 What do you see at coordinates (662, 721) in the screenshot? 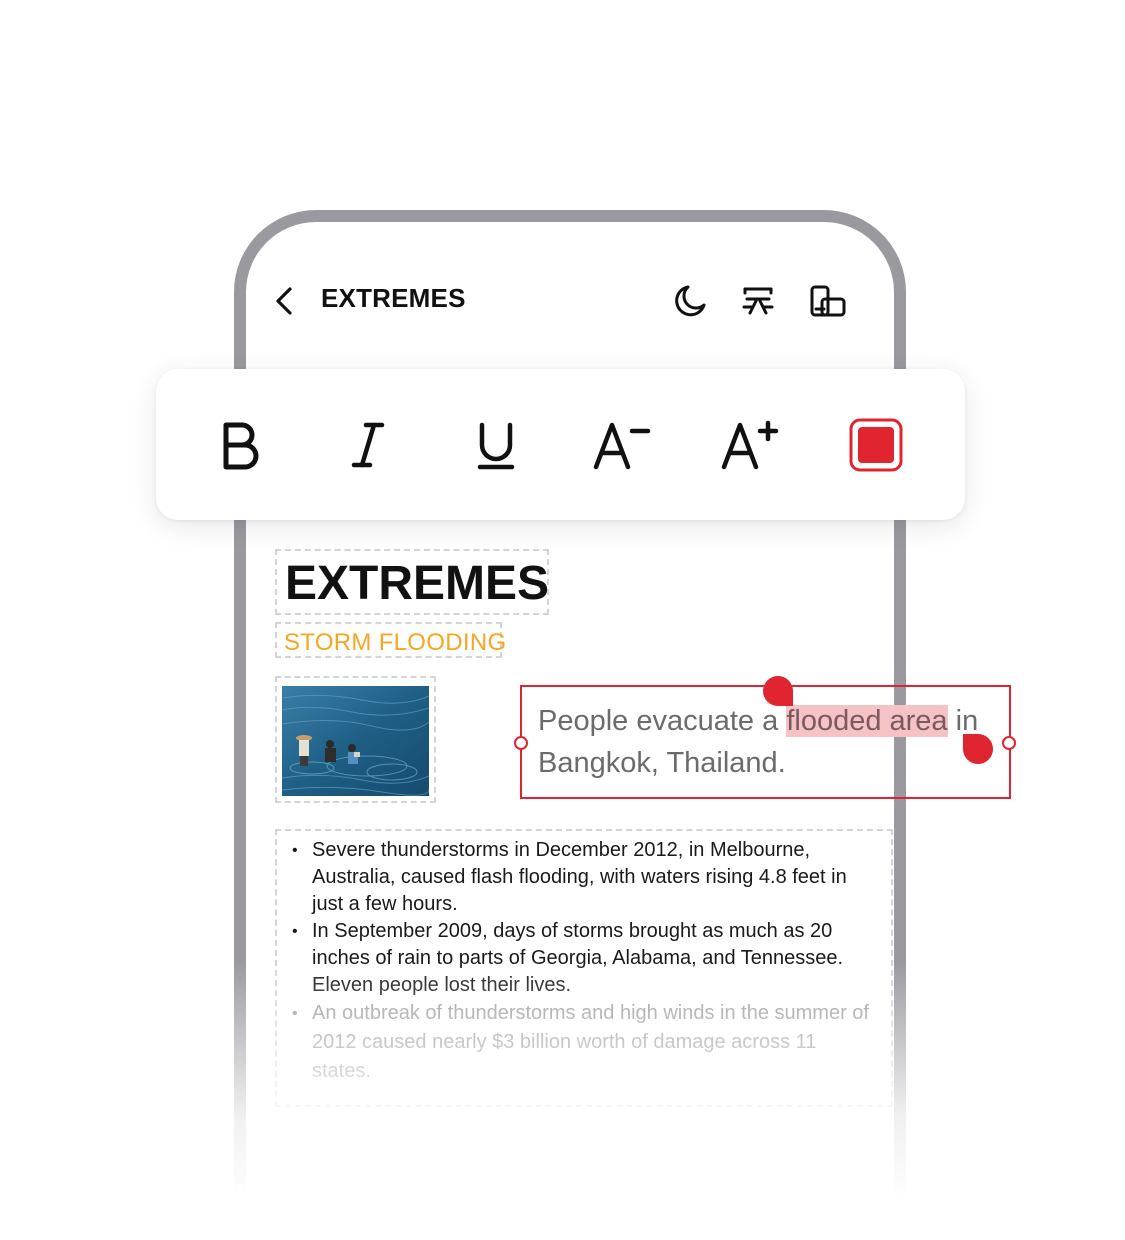
I see `caption-before: People evacuate a` at bounding box center [662, 721].